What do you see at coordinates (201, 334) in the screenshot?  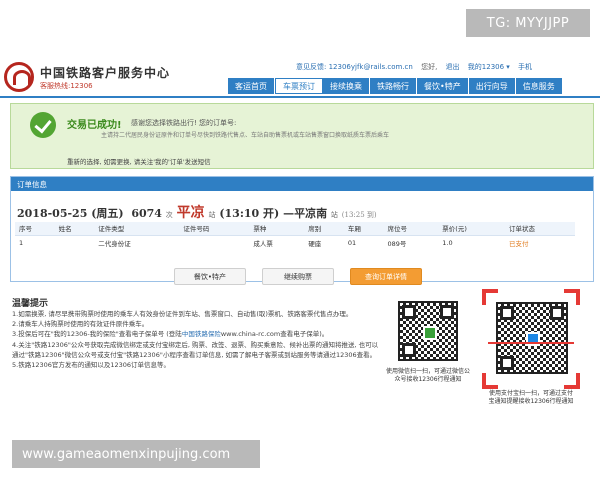 I see `insurance-link: 中国铁路保险` at bounding box center [201, 334].